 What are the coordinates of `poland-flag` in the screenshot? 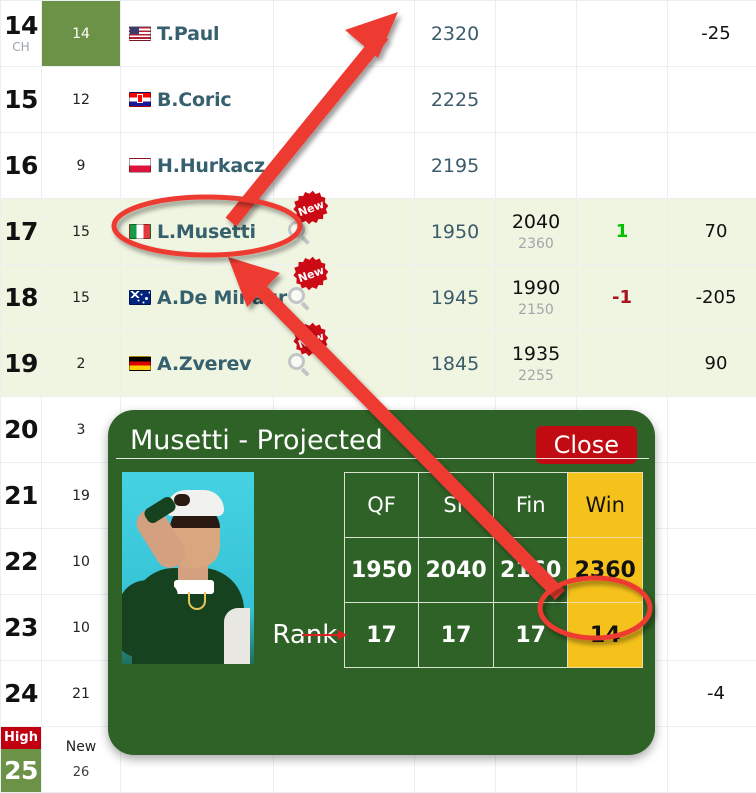 It's located at (140, 165).